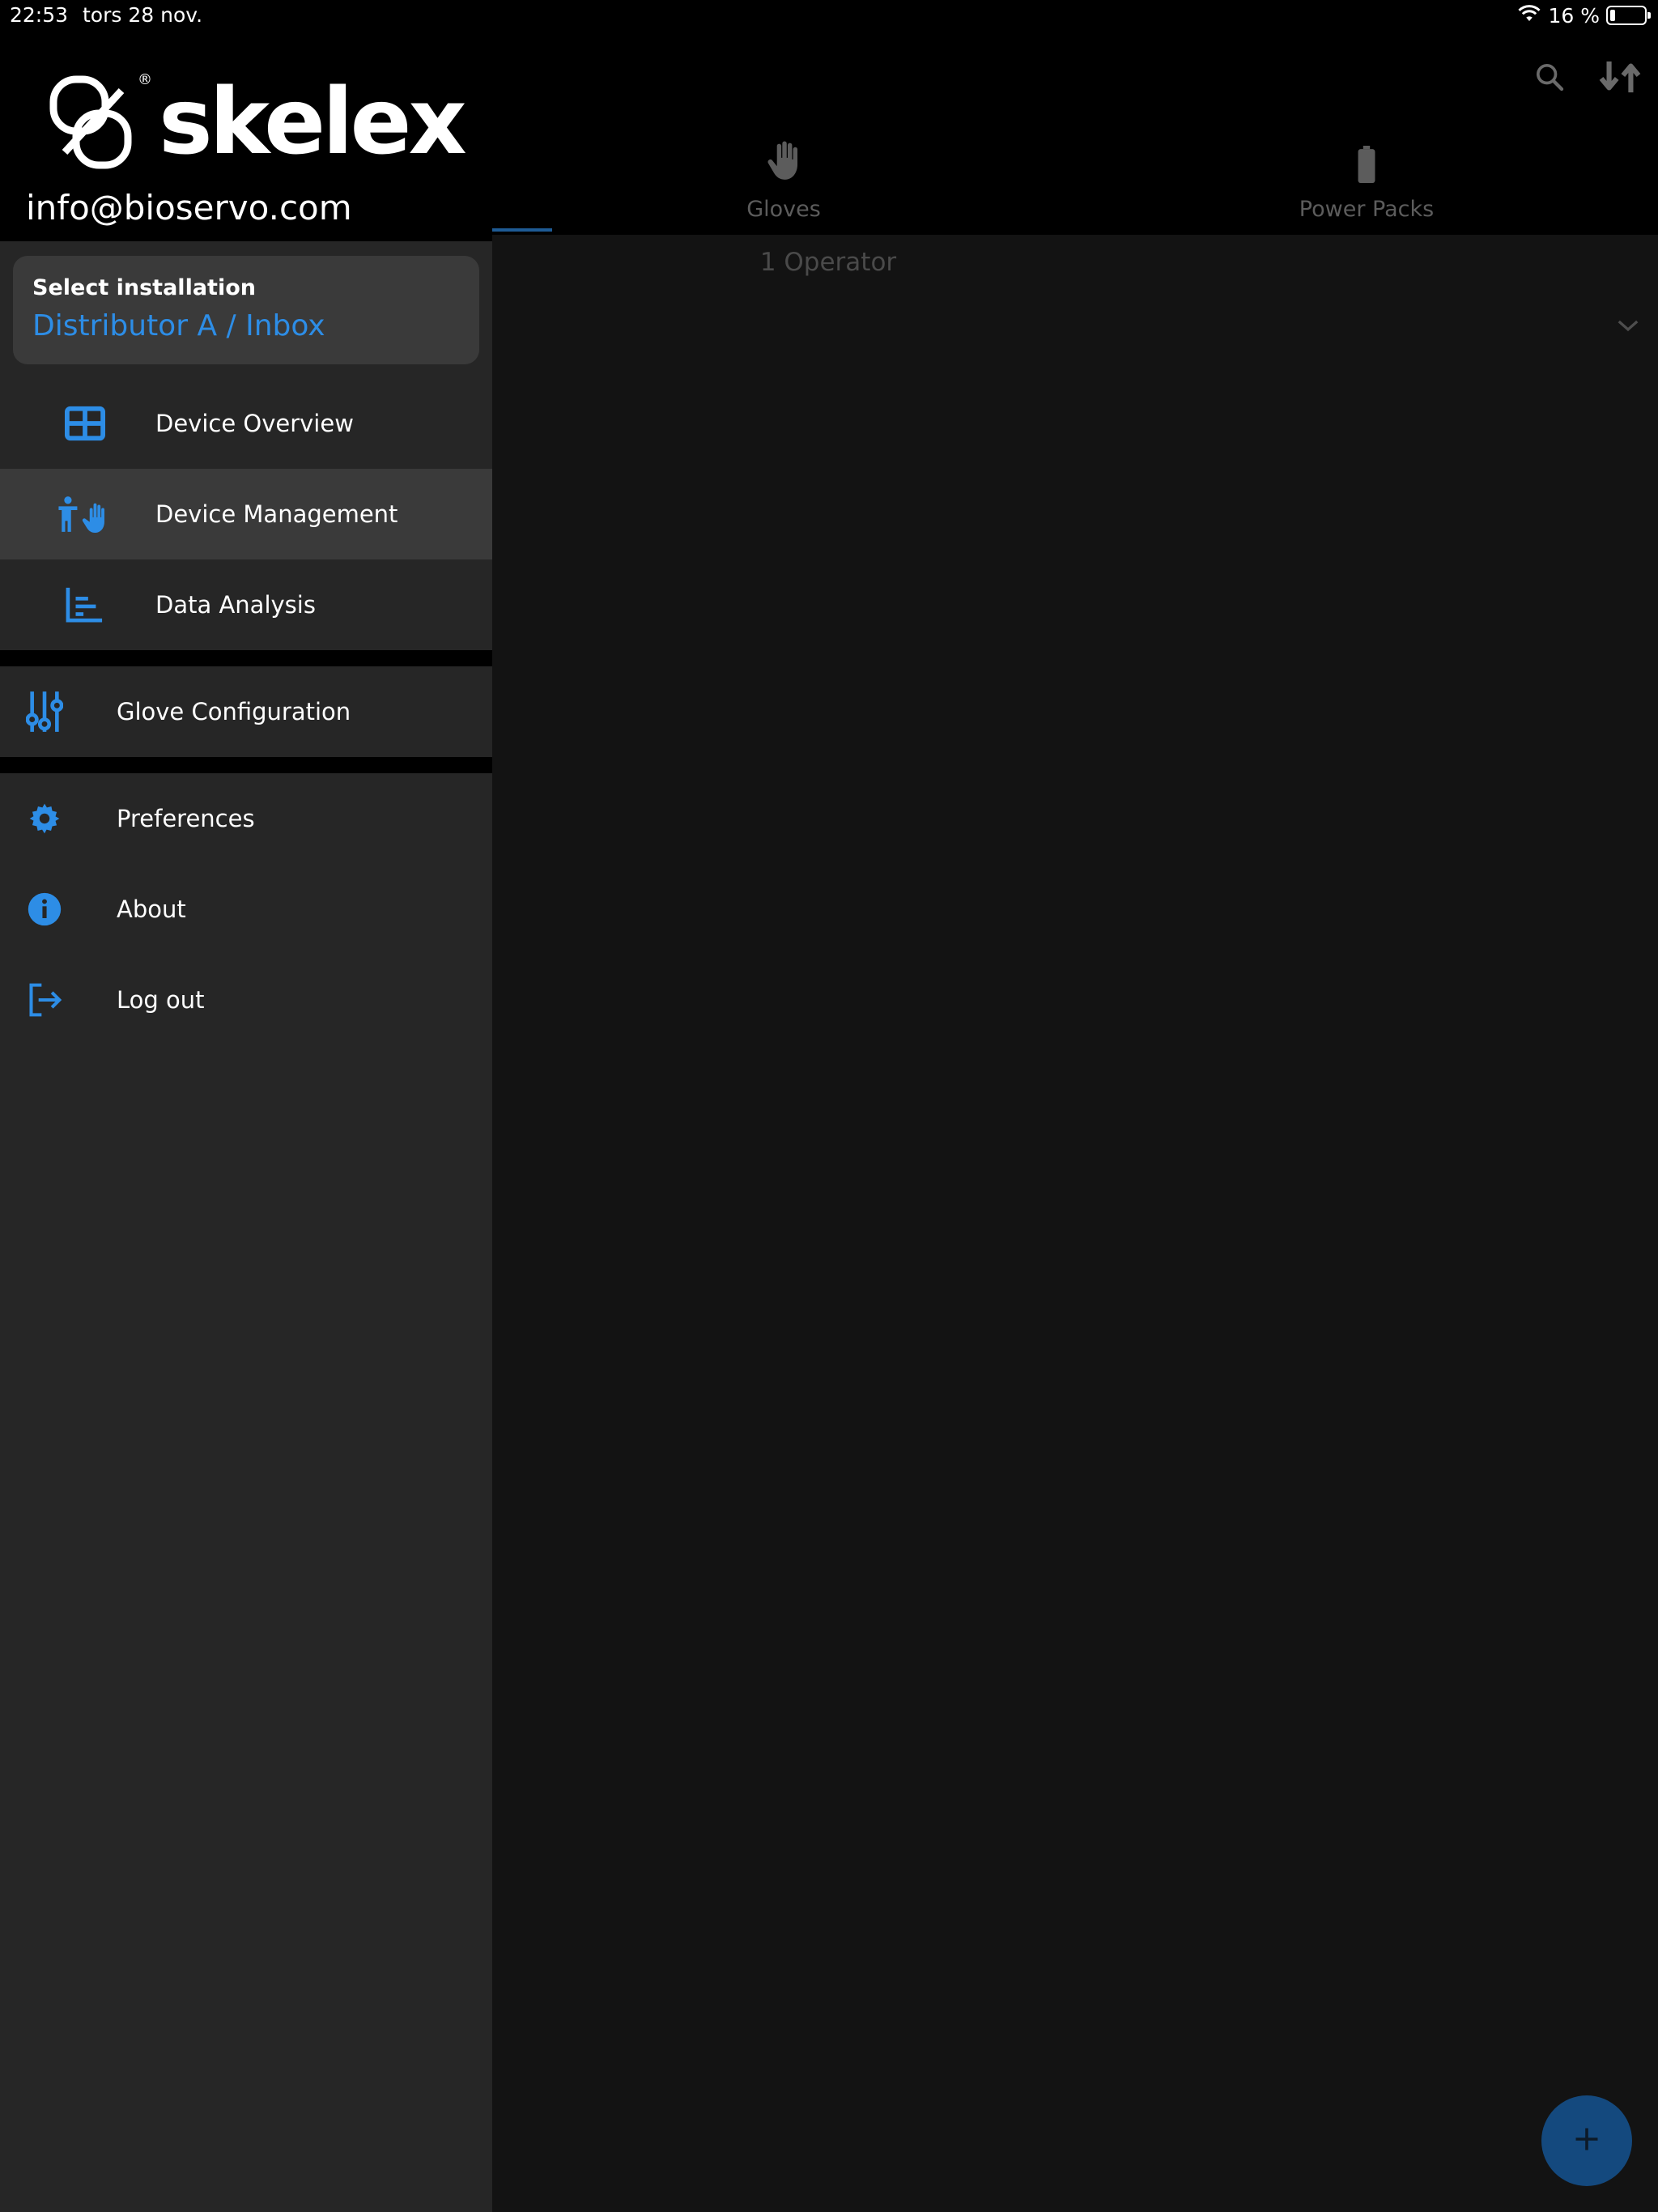 This screenshot has width=1658, height=2212. I want to click on operator-count: 1 Operator, so click(828, 263).